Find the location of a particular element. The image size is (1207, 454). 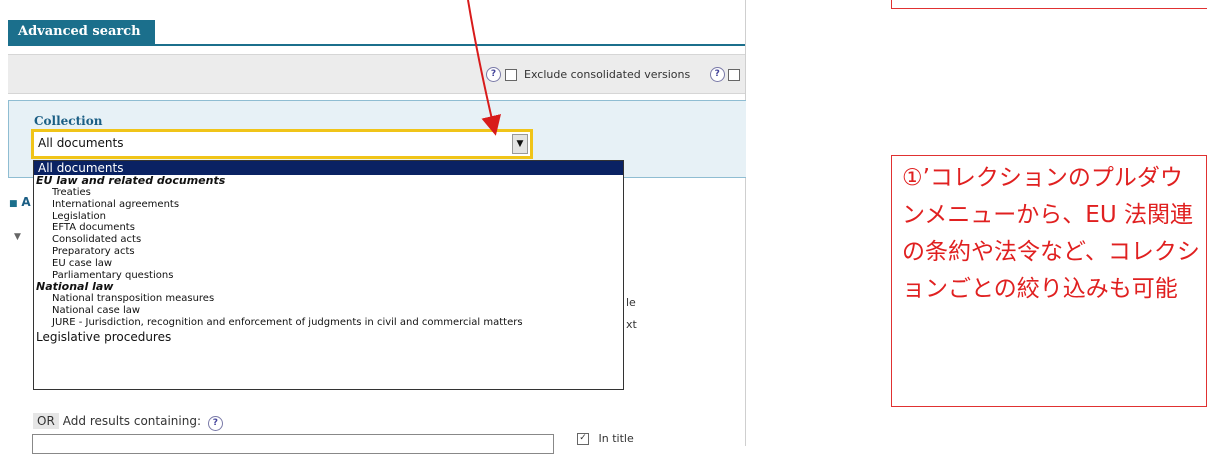

annotation-box-top is located at coordinates (1049, 4).